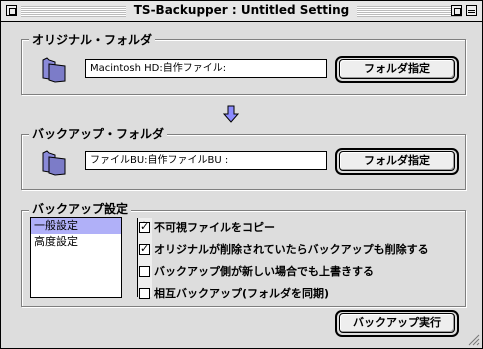 Image resolution: width=483 pixels, height=349 pixels. I want to click on run-backup-button: バックアップ実行, so click(397, 323).